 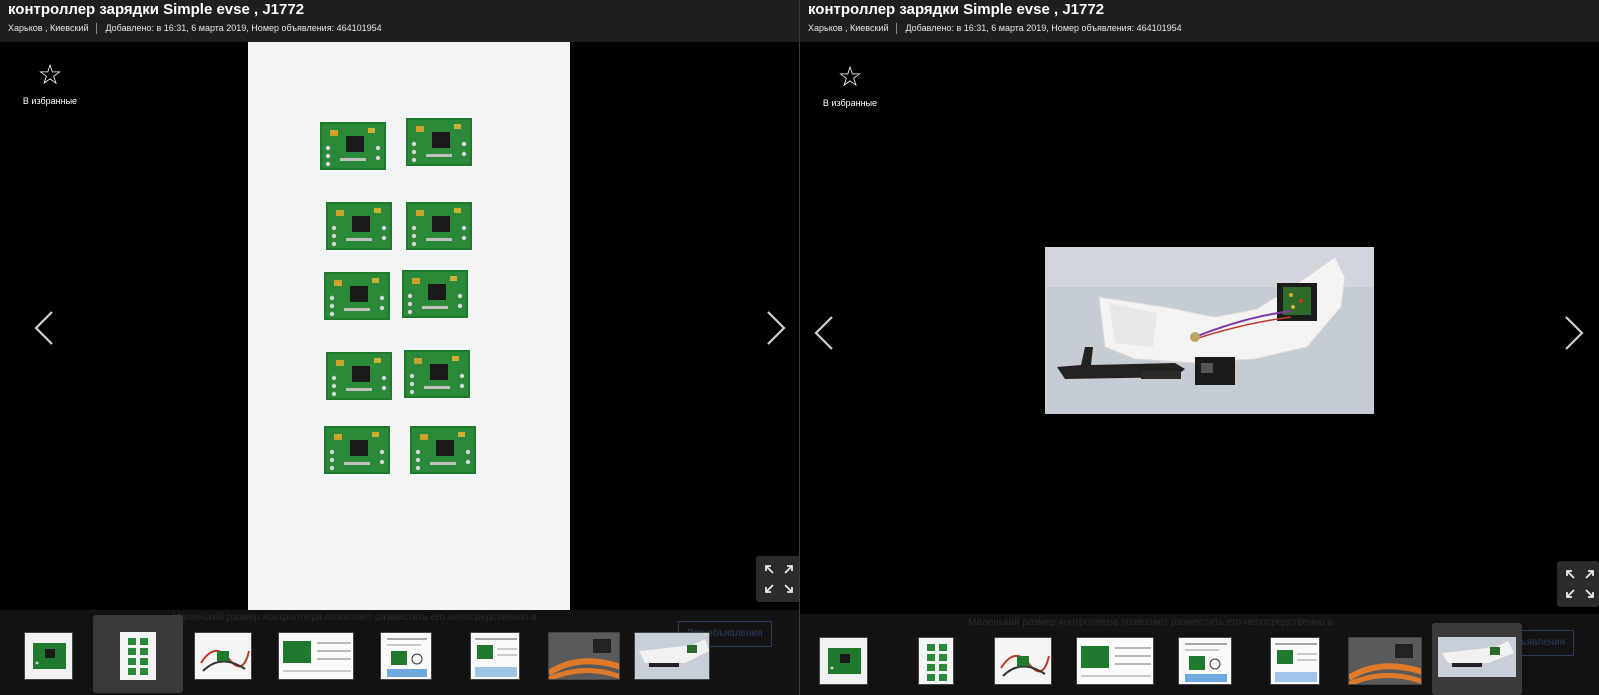 I want to click on pcb-photo, so click(x=398, y=296).